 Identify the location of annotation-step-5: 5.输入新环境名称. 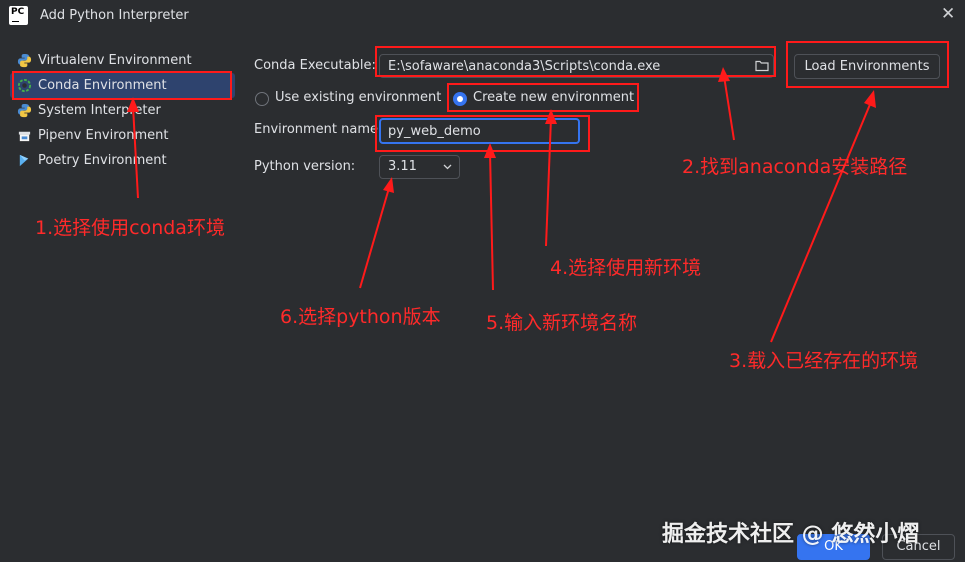
(562, 323).